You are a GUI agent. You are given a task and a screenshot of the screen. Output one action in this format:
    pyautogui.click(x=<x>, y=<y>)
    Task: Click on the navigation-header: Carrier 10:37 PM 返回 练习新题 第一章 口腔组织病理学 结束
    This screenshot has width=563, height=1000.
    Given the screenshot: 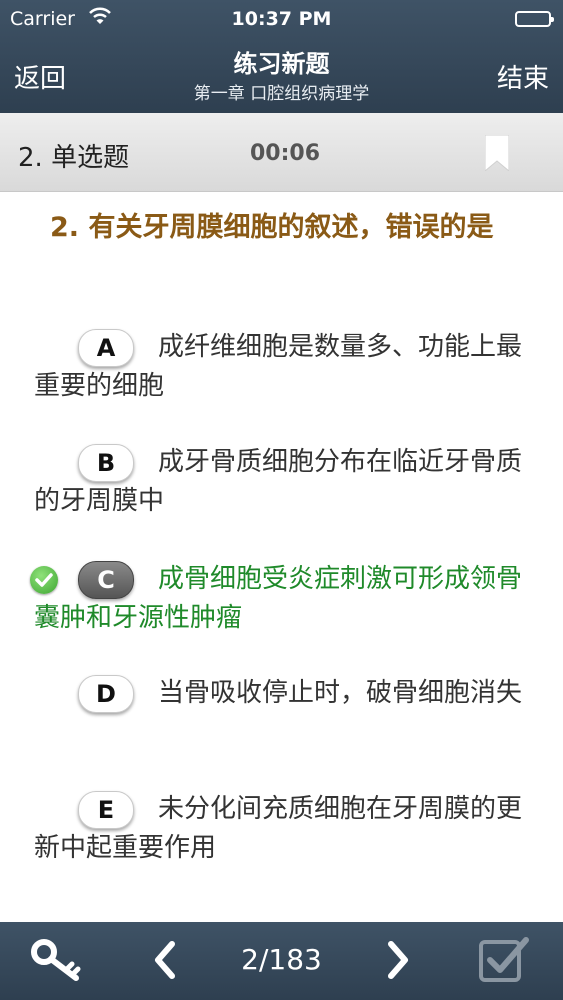 What is the action you would take?
    pyautogui.click(x=281, y=56)
    